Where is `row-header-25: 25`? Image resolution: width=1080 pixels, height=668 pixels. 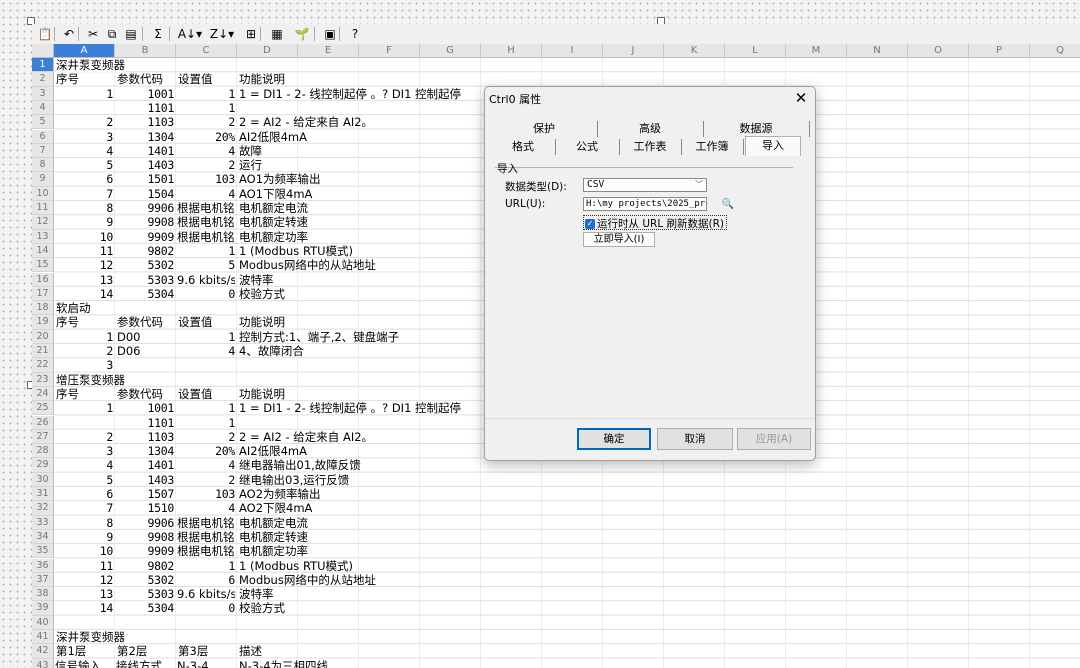 row-header-25: 25 is located at coordinates (43, 408).